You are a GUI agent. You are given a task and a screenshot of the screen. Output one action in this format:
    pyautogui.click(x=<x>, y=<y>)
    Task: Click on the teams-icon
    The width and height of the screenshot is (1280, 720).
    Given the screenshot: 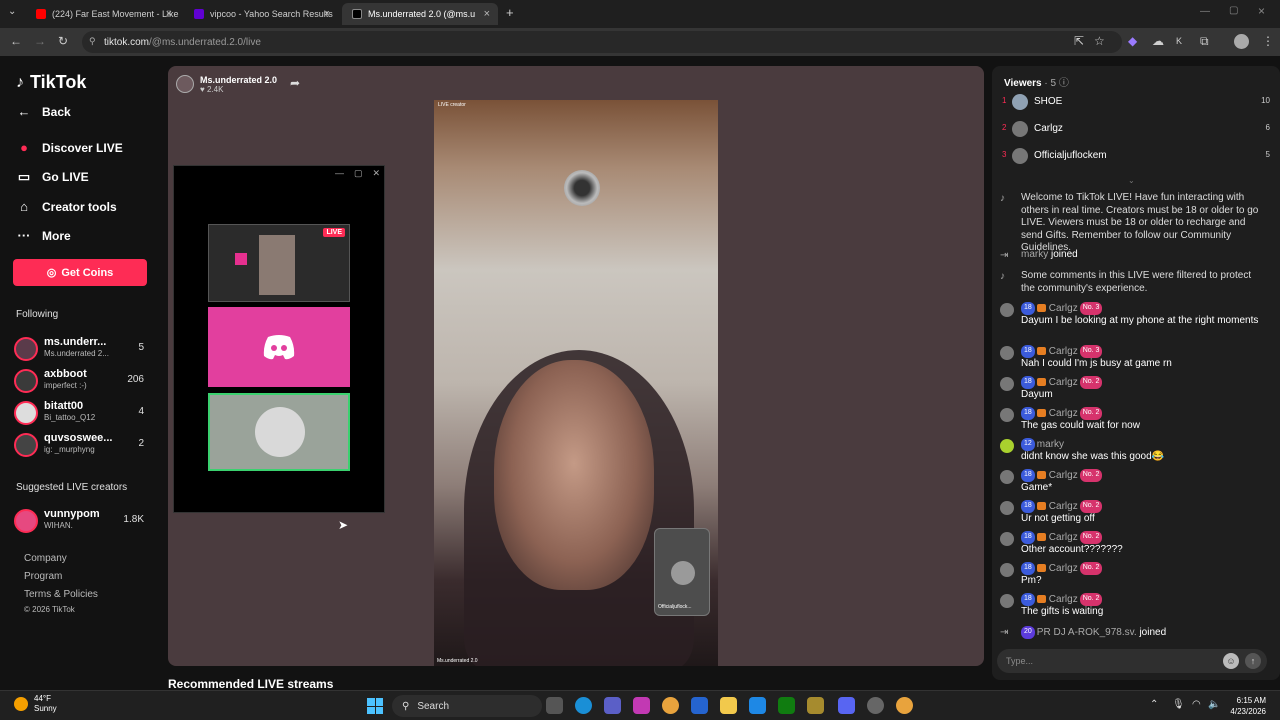 What is the action you would take?
    pyautogui.click(x=612, y=705)
    